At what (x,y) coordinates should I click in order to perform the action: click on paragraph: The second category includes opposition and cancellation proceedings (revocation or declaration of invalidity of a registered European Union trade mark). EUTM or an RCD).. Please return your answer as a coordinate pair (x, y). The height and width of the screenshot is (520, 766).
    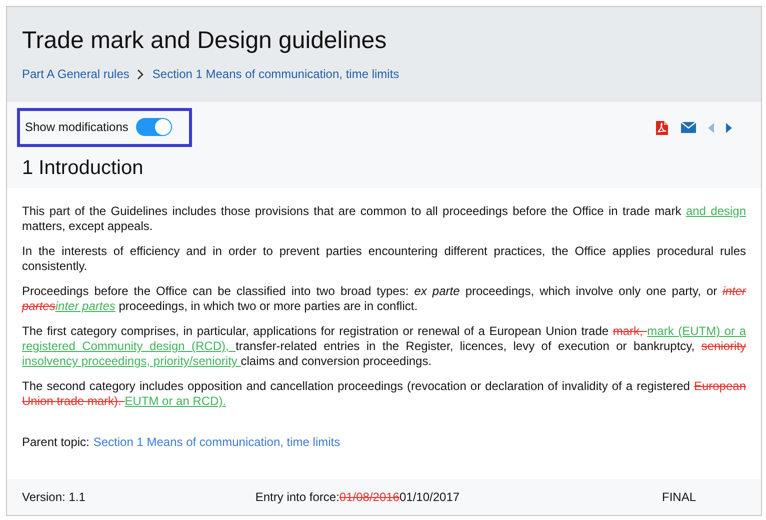
    Looking at the image, I should click on (384, 394).